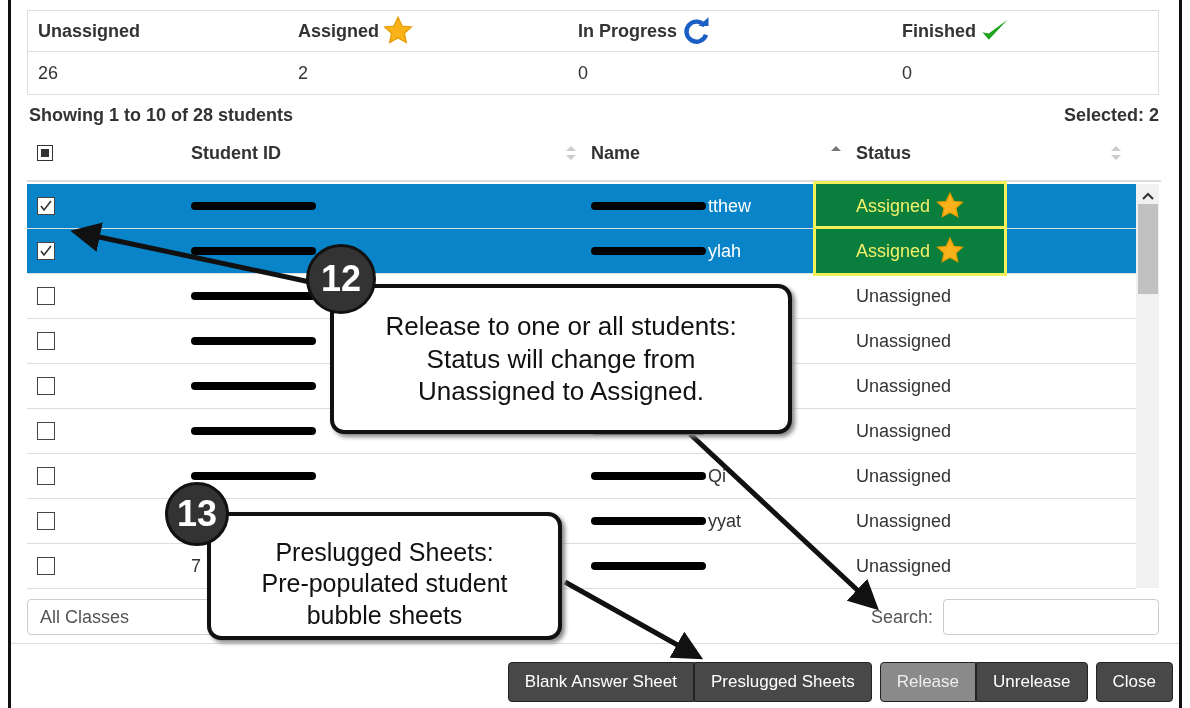 This screenshot has height=708, width=1190. I want to click on scrollbar, so click(1147, 386).